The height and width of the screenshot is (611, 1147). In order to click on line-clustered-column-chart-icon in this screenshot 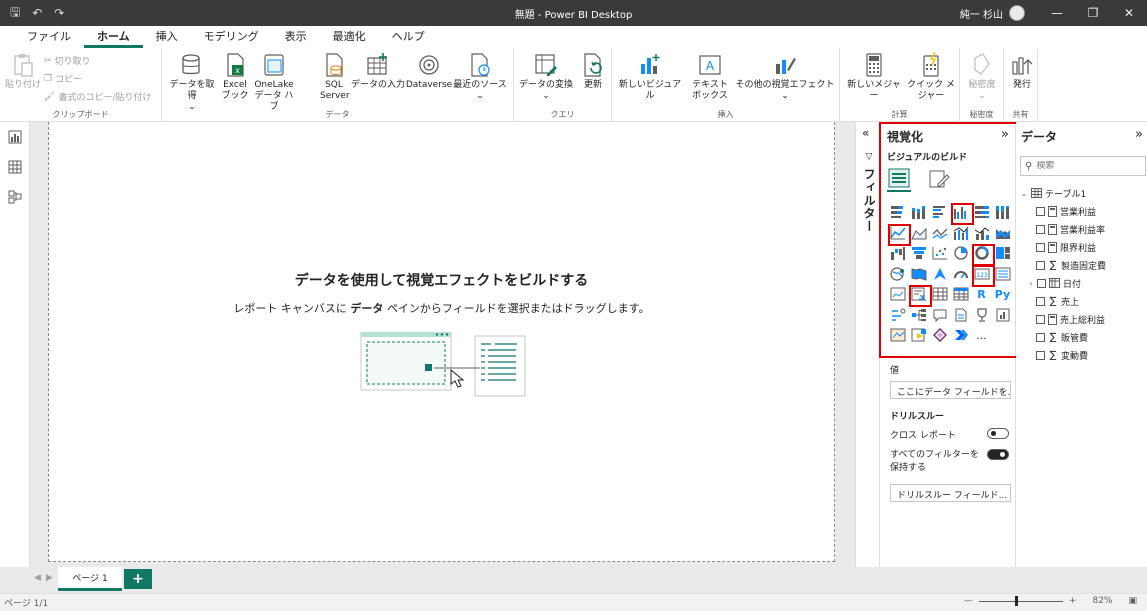, I will do `click(960, 233)`.